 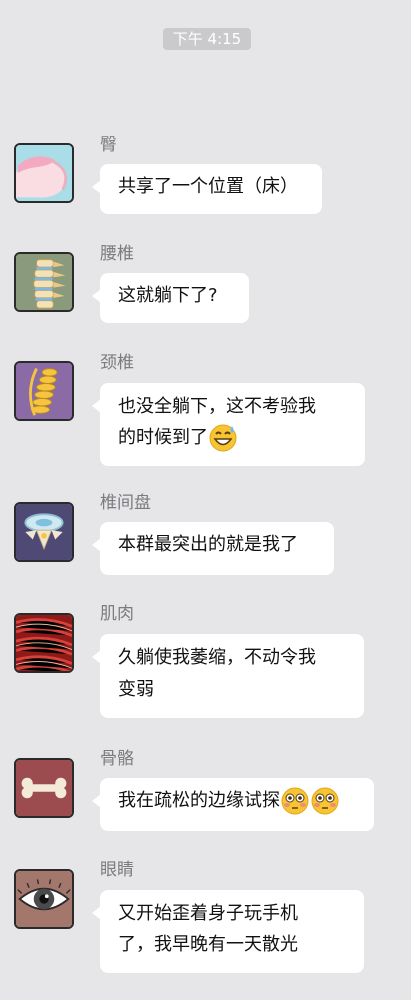 I want to click on message-text-line: 久躺使我萎缩，不动令我, so click(x=217, y=657).